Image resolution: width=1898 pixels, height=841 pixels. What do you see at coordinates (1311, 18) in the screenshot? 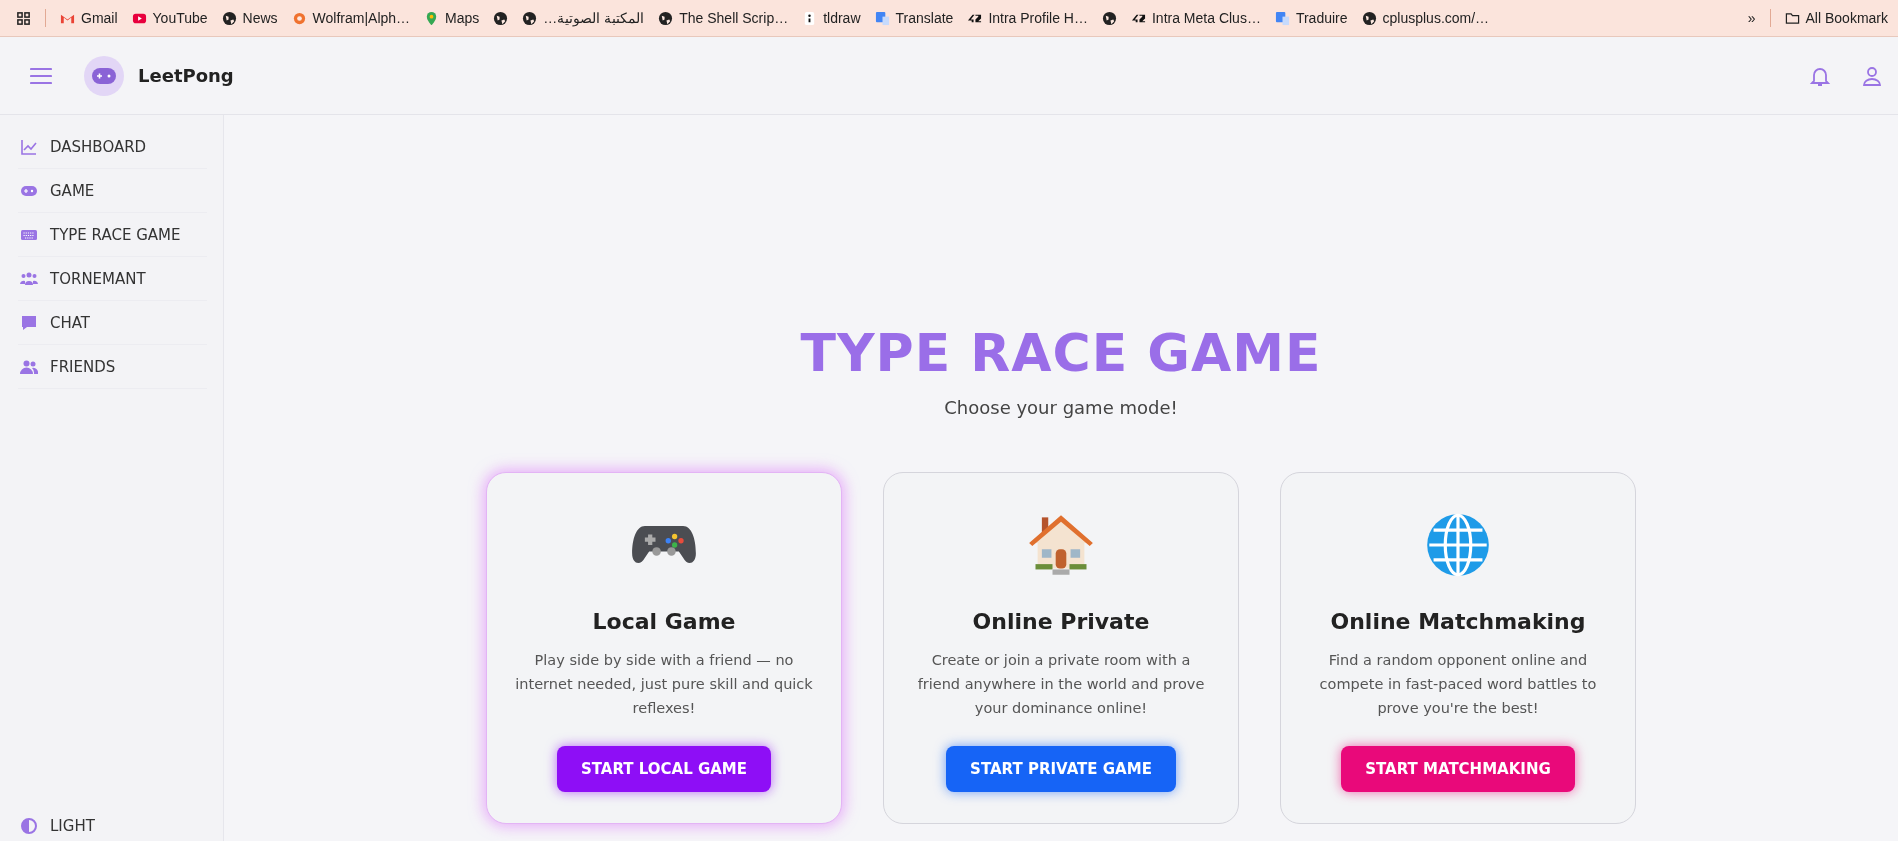
I see `bookmark: Traduire` at bounding box center [1311, 18].